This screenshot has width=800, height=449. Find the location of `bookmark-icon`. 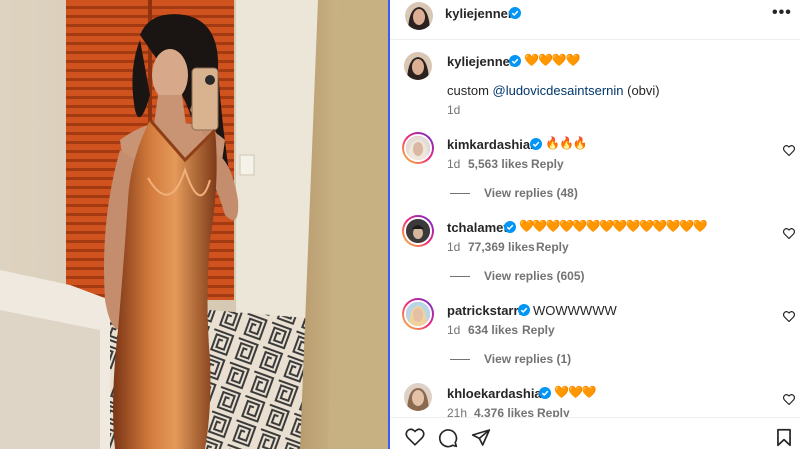

bookmark-icon is located at coordinates (784, 438).